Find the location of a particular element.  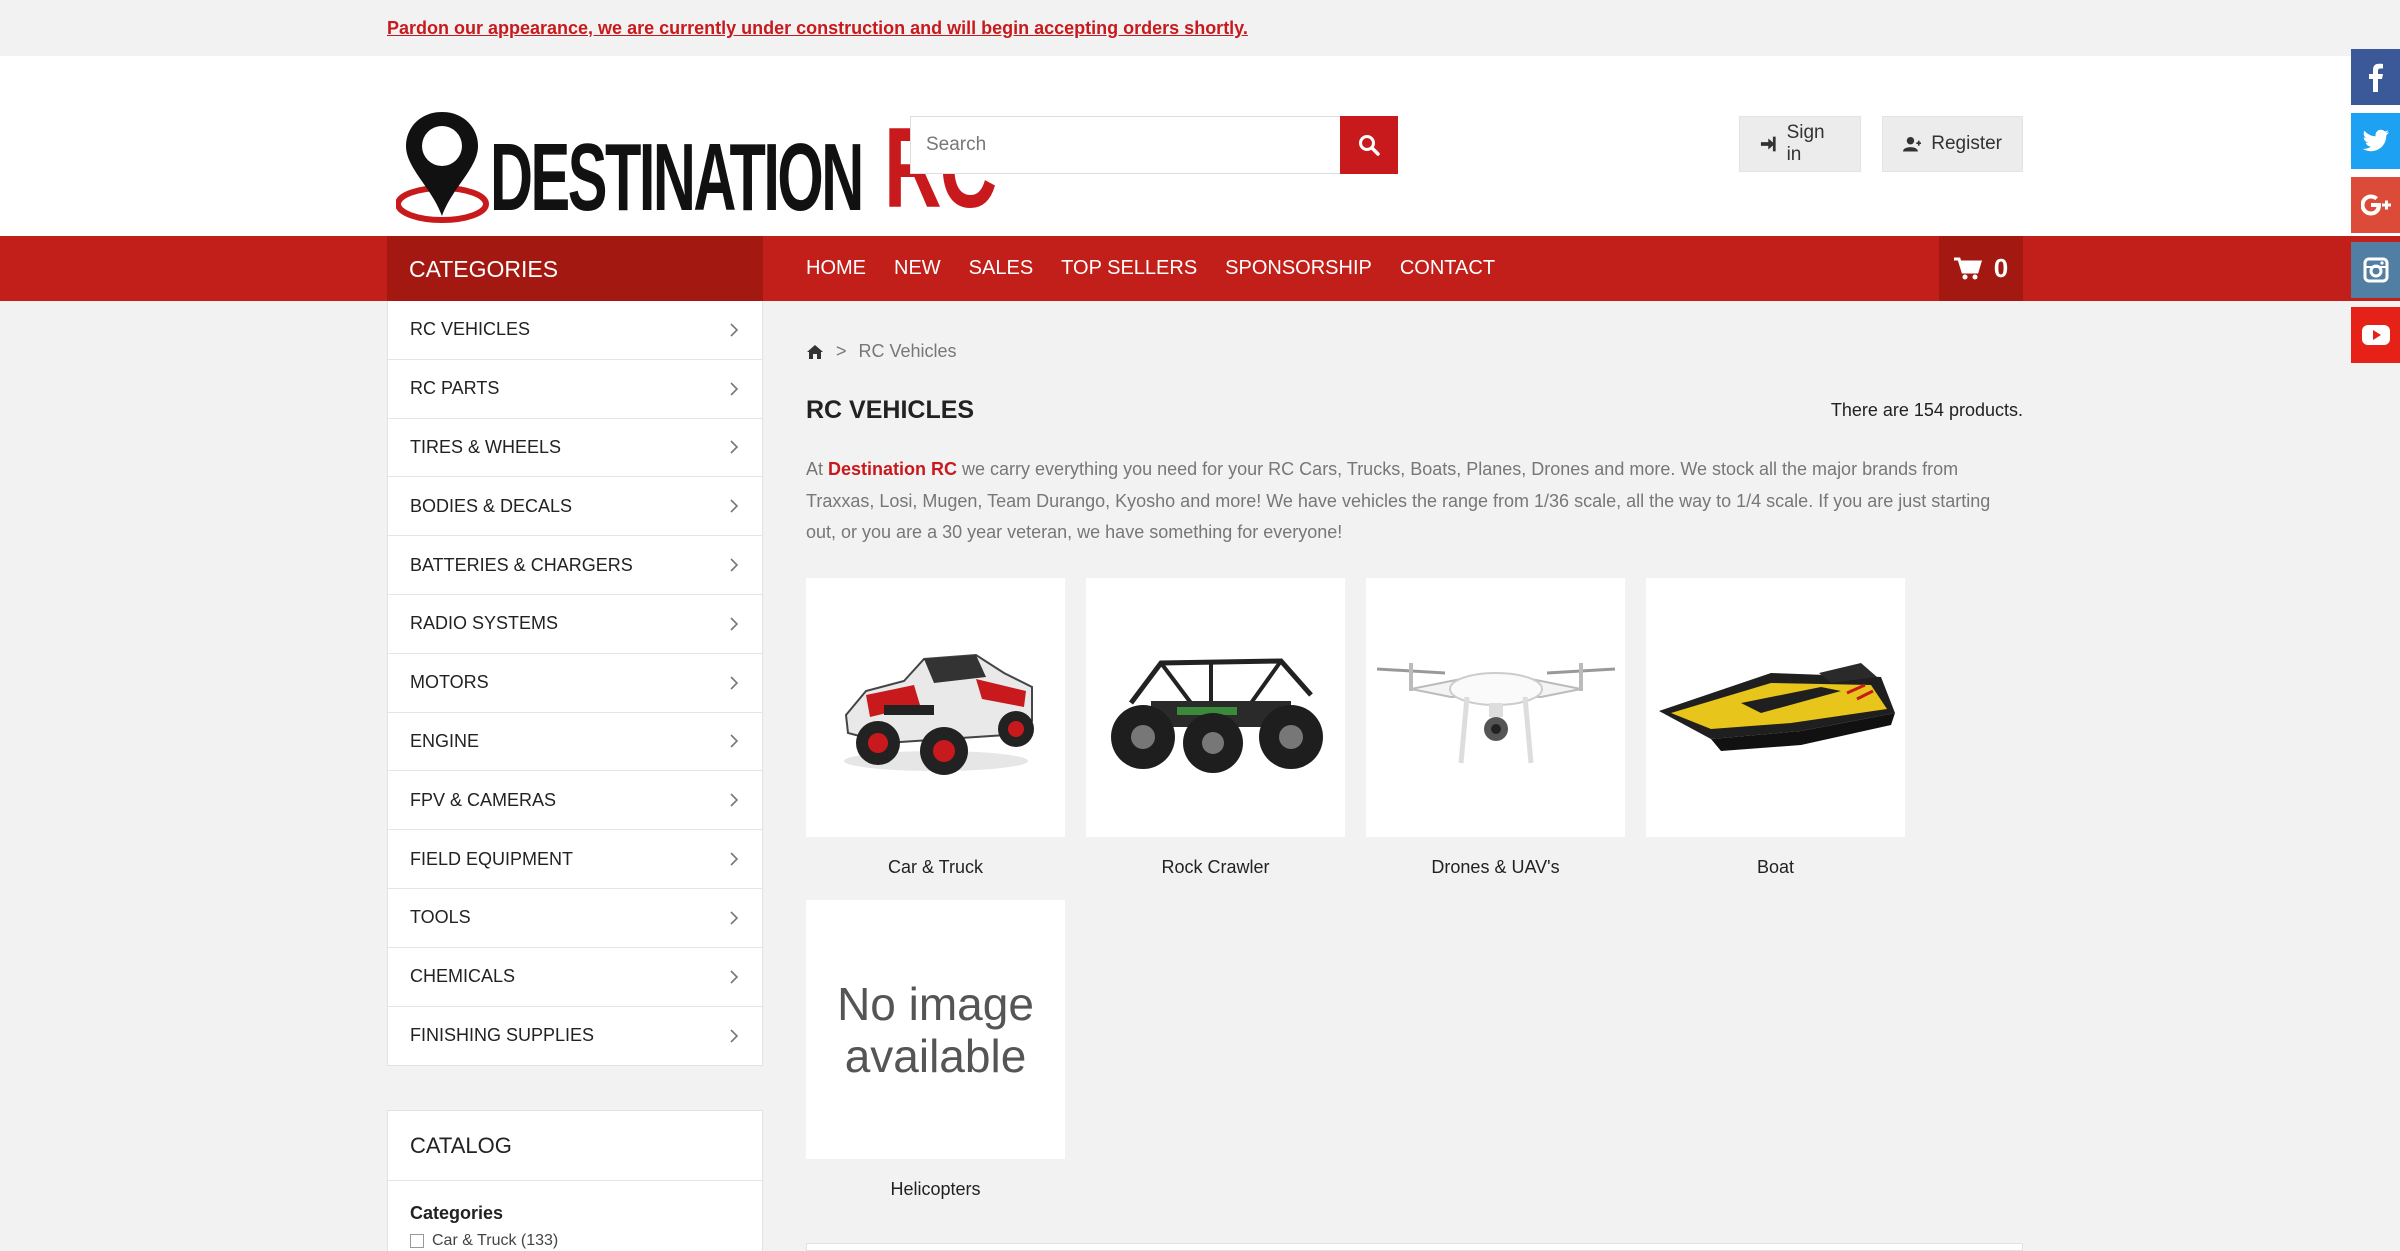

instagram-button is located at coordinates (2375, 270).